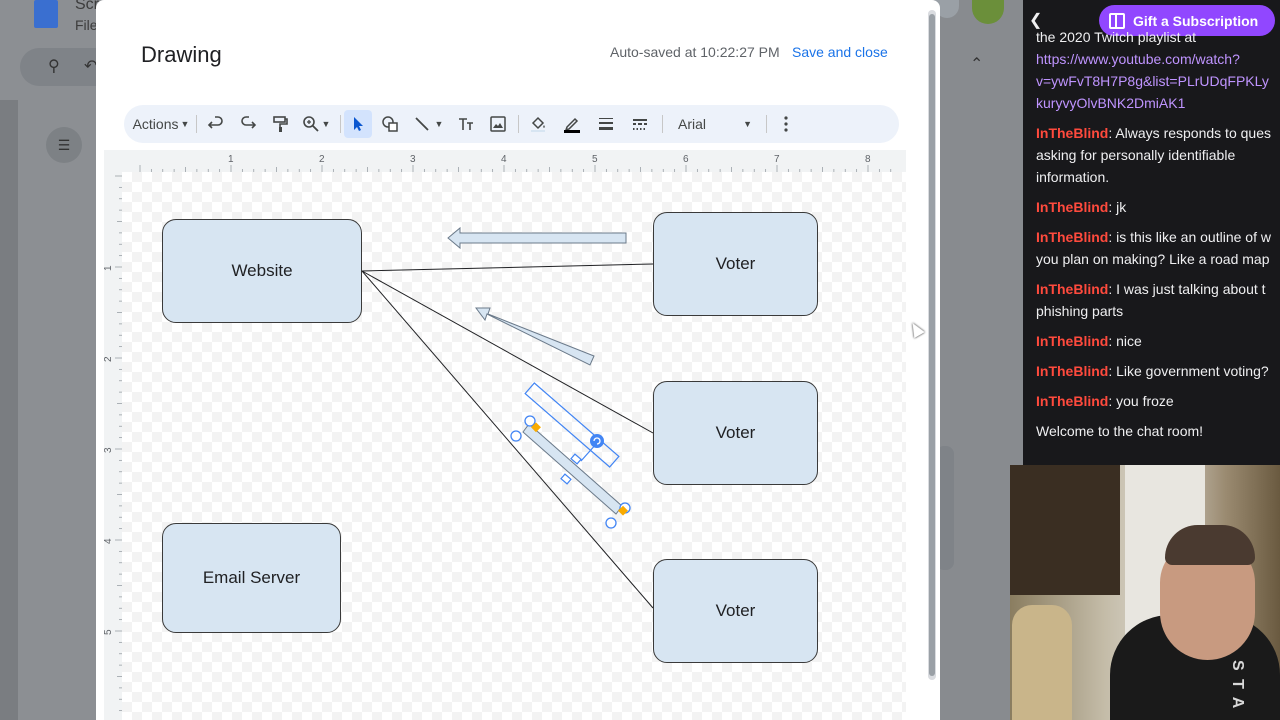  What do you see at coordinates (439, 124) in the screenshot?
I see `line-caret-icon: ▼` at bounding box center [439, 124].